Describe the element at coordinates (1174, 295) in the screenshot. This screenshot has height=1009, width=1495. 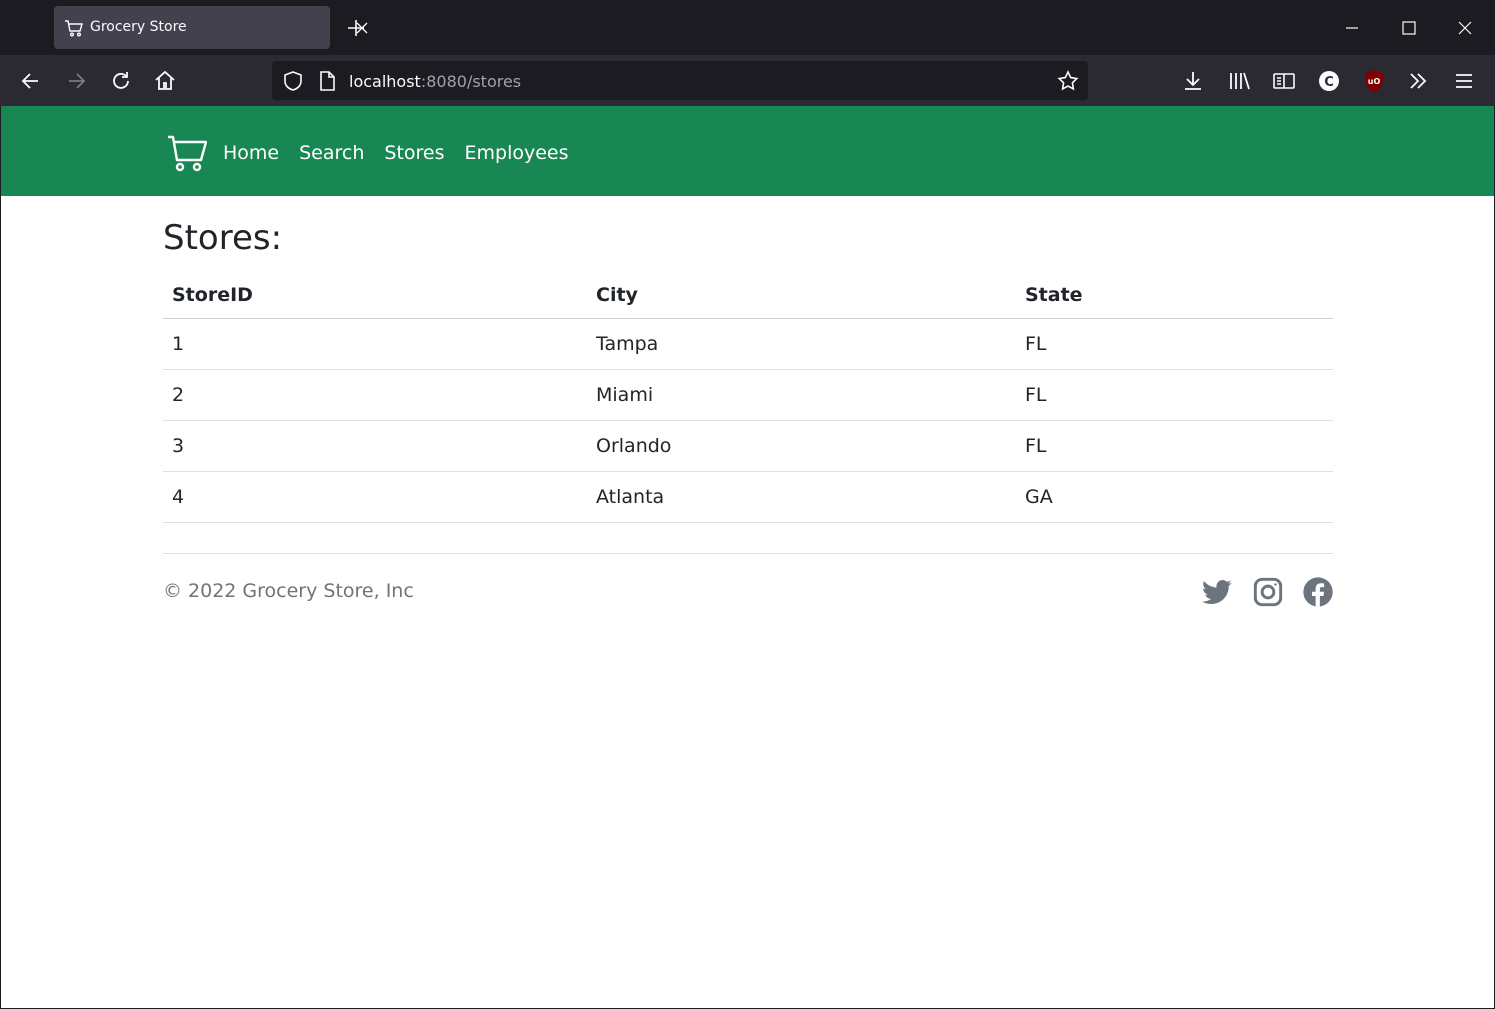
I see `column-header-state: State` at that location.